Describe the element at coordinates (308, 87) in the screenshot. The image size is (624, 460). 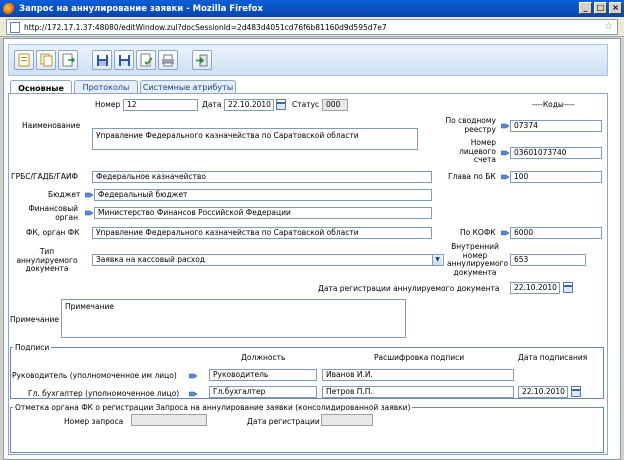
I see `tab-strip: Основные Протоколы Системные атрибуты` at that location.